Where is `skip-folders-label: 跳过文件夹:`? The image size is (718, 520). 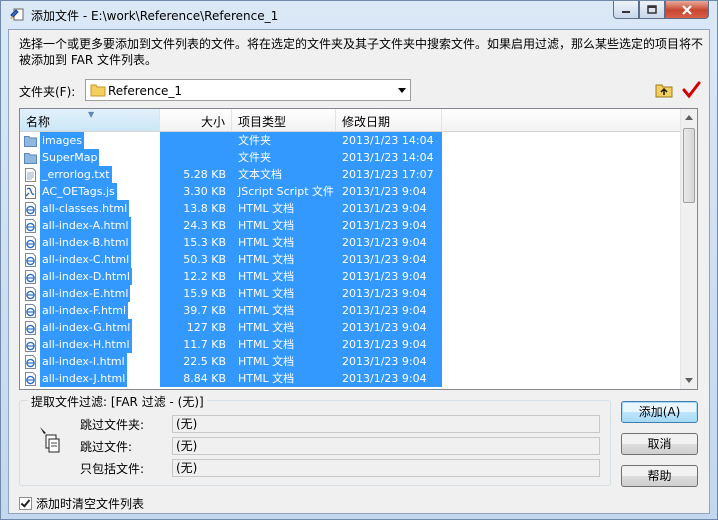
skip-folders-label: 跳过文件夹: is located at coordinates (112, 425).